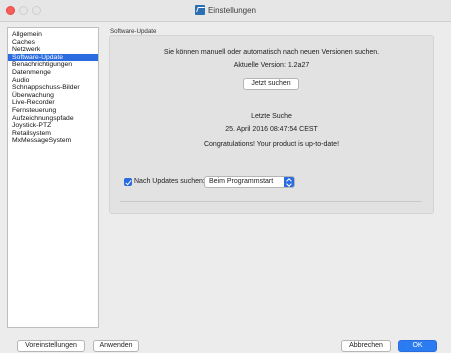 Image resolution: width=451 pixels, height=353 pixels. I want to click on ok-button: OK, so click(417, 346).